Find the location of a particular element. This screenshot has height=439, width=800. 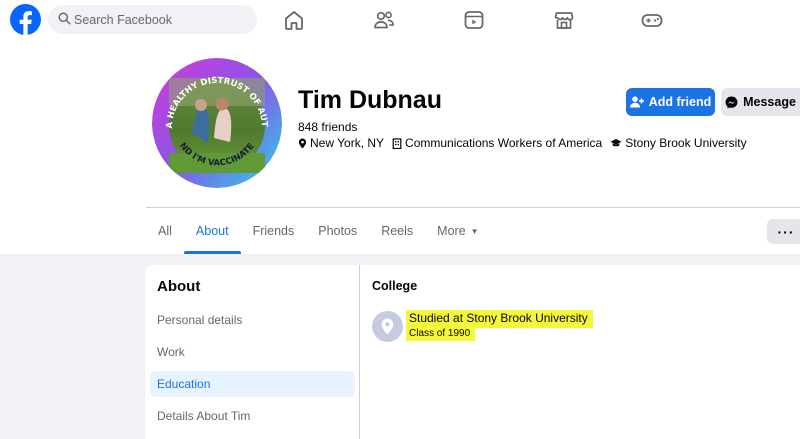

workplace-building-icon is located at coordinates (397, 143).